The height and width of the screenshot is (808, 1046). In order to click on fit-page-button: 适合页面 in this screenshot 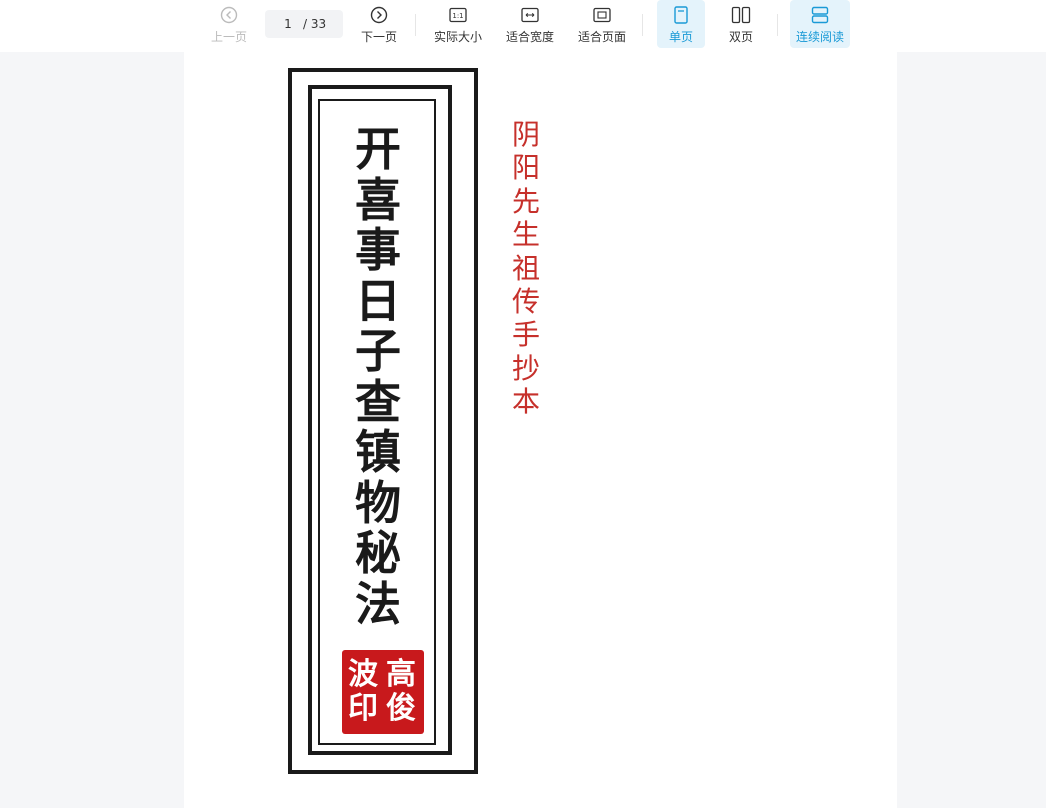, I will do `click(602, 24)`.